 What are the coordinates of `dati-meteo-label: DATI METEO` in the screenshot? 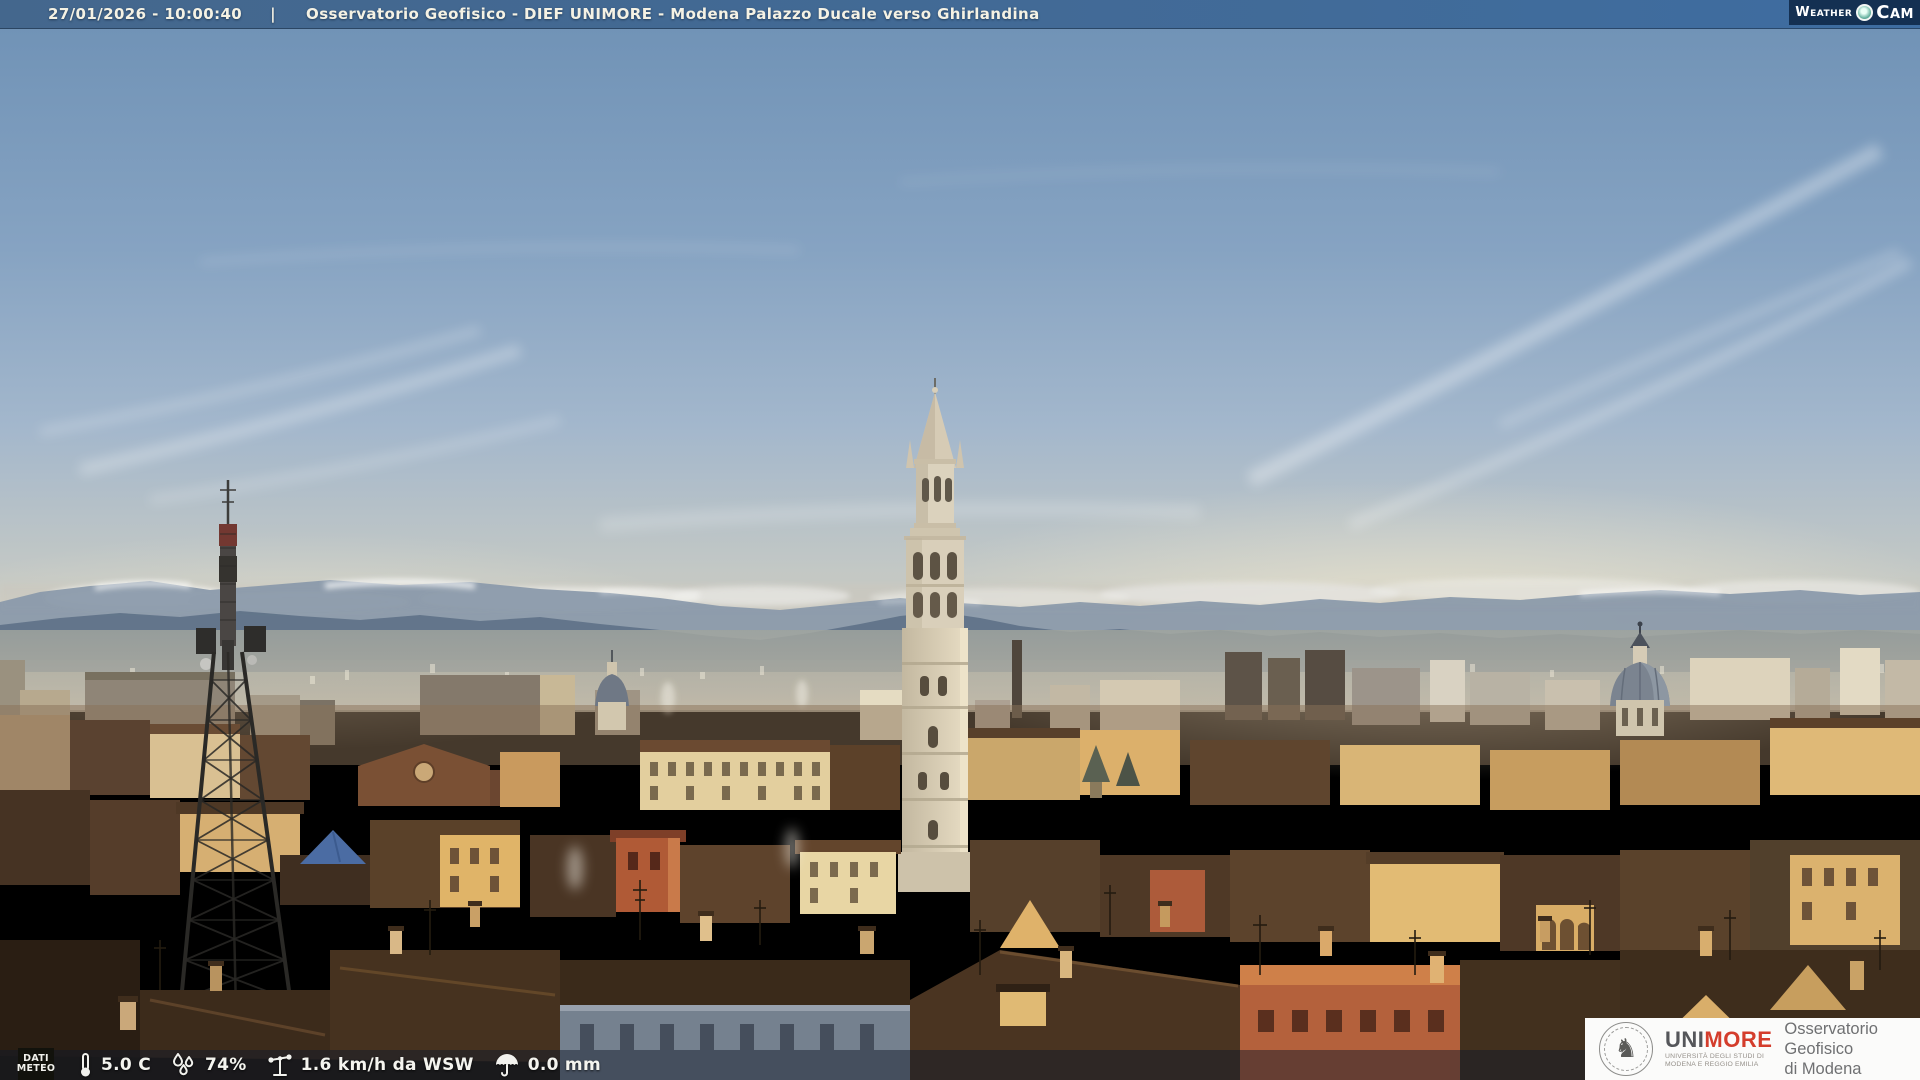 It's located at (36, 1064).